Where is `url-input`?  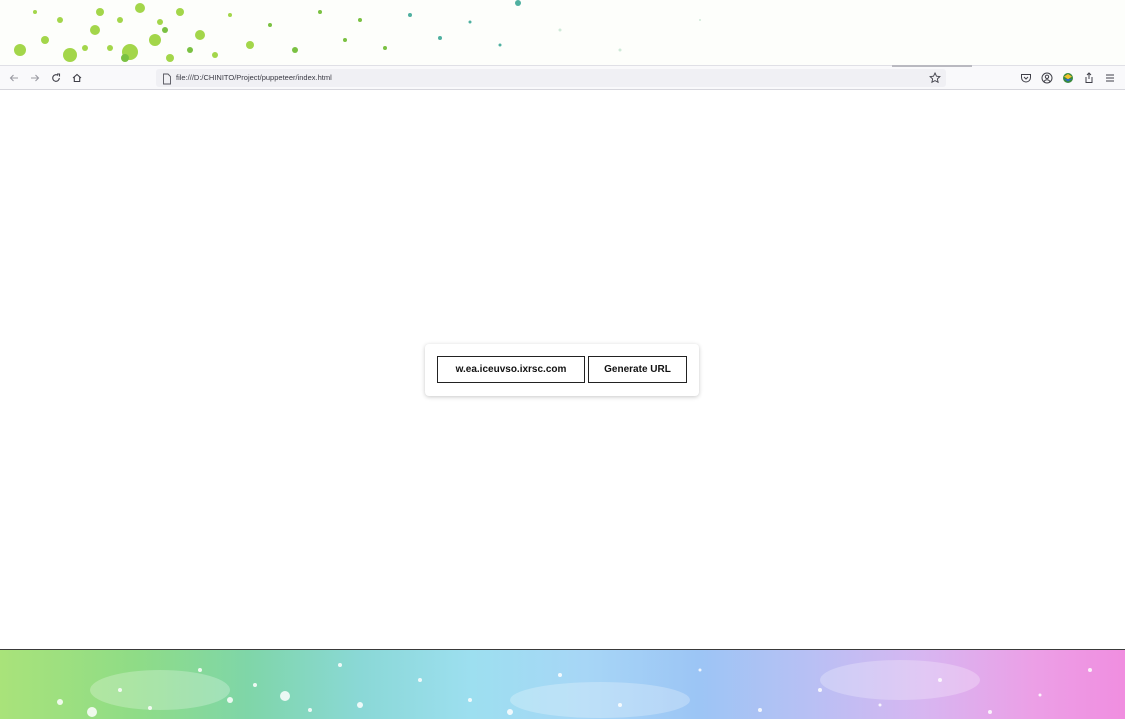
url-input is located at coordinates (511, 369).